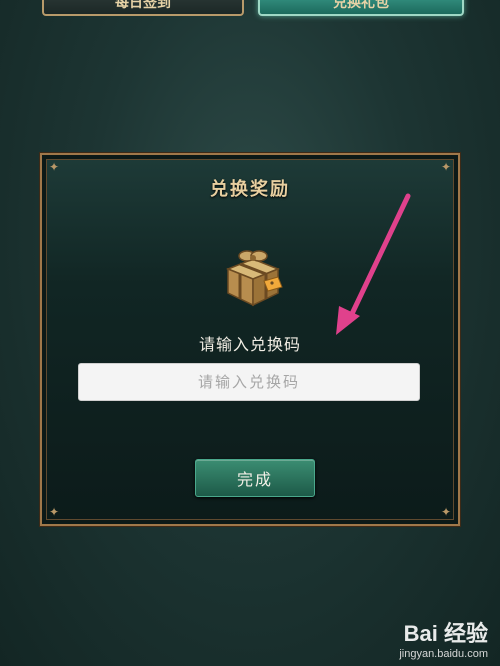  Describe the element at coordinates (445, 633) in the screenshot. I see `watermark-logo: Bai 经验` at that location.